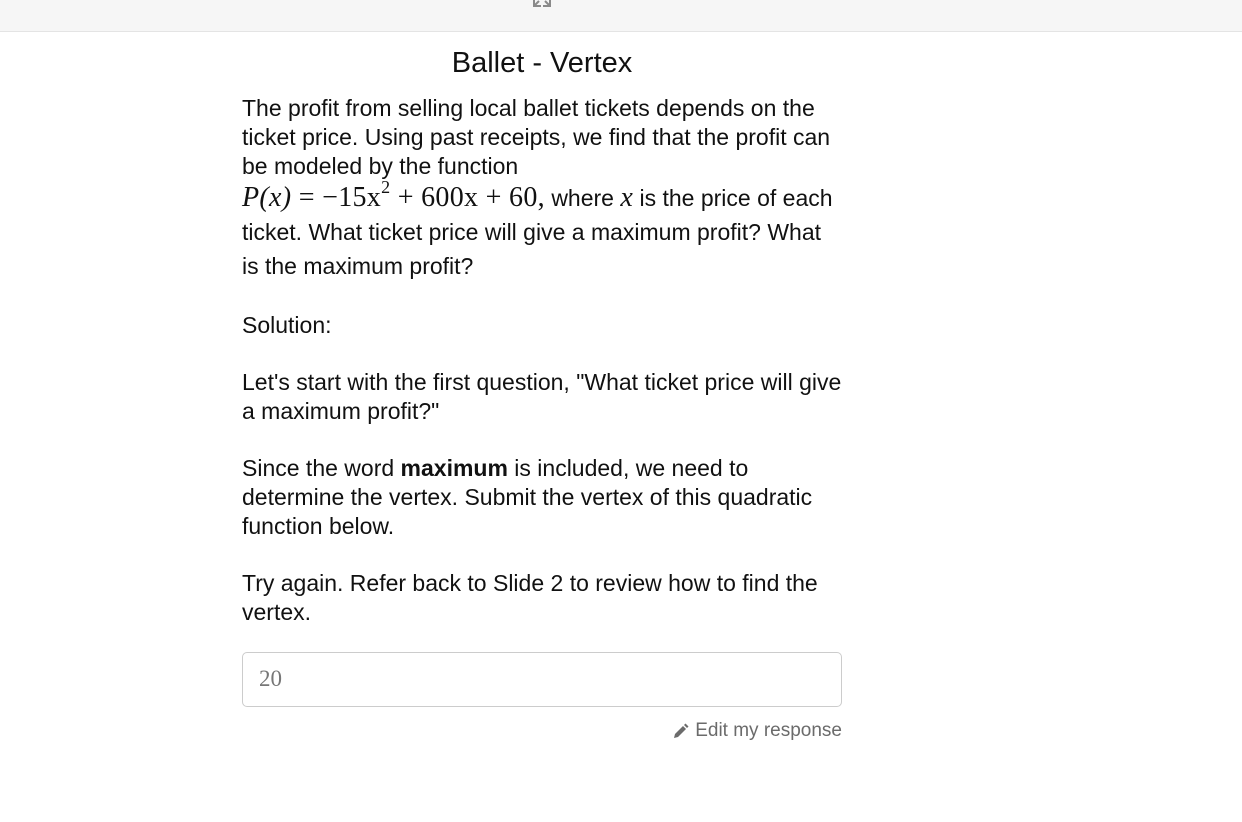  Describe the element at coordinates (393, 195) in the screenshot. I see `profit-formula: P(x) = −15x2 + 600x + 60,` at that location.